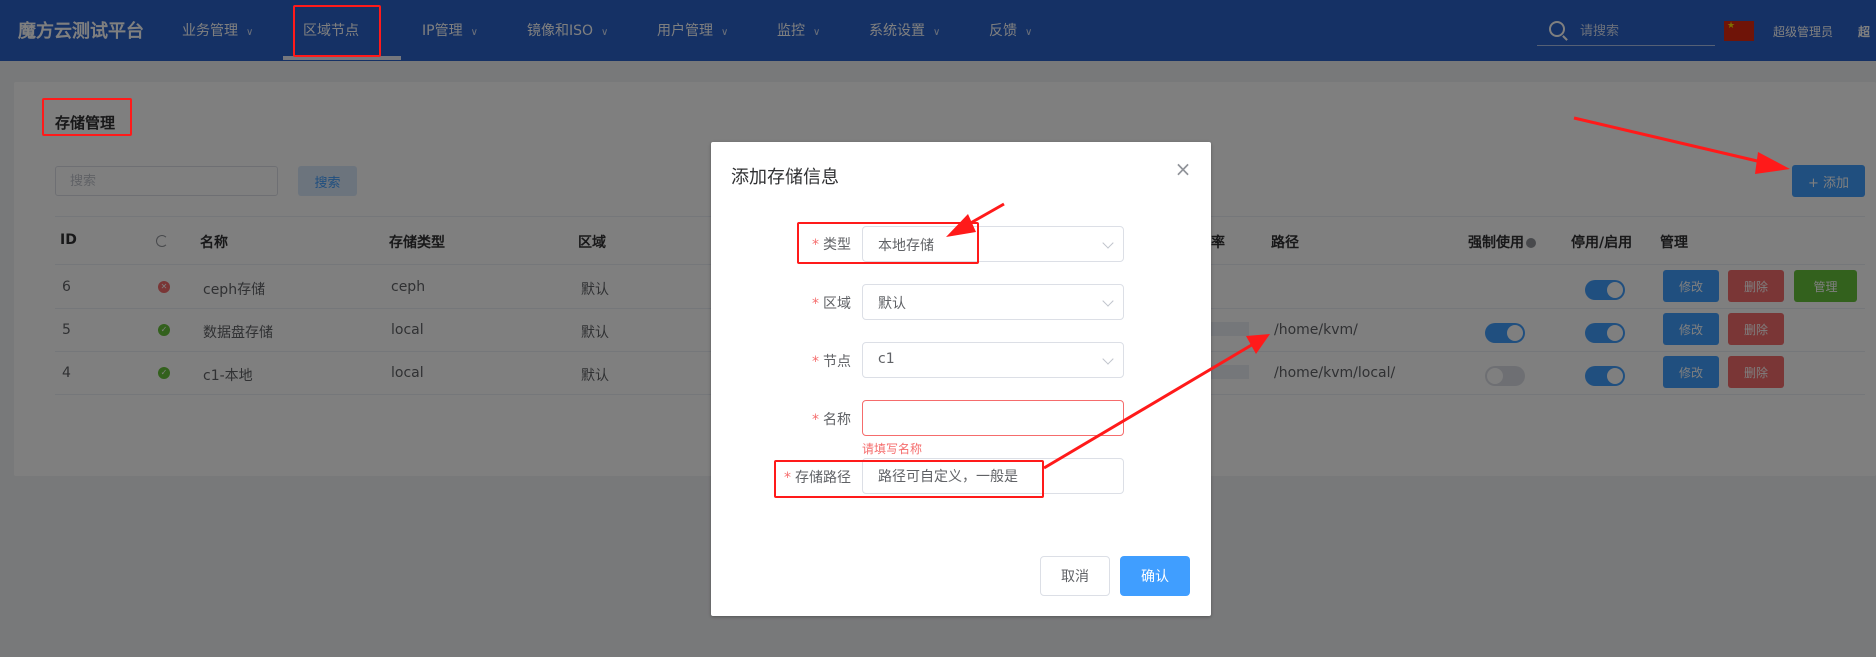  What do you see at coordinates (837, 245) in the screenshot?
I see `type-label-text: 类型` at bounding box center [837, 245].